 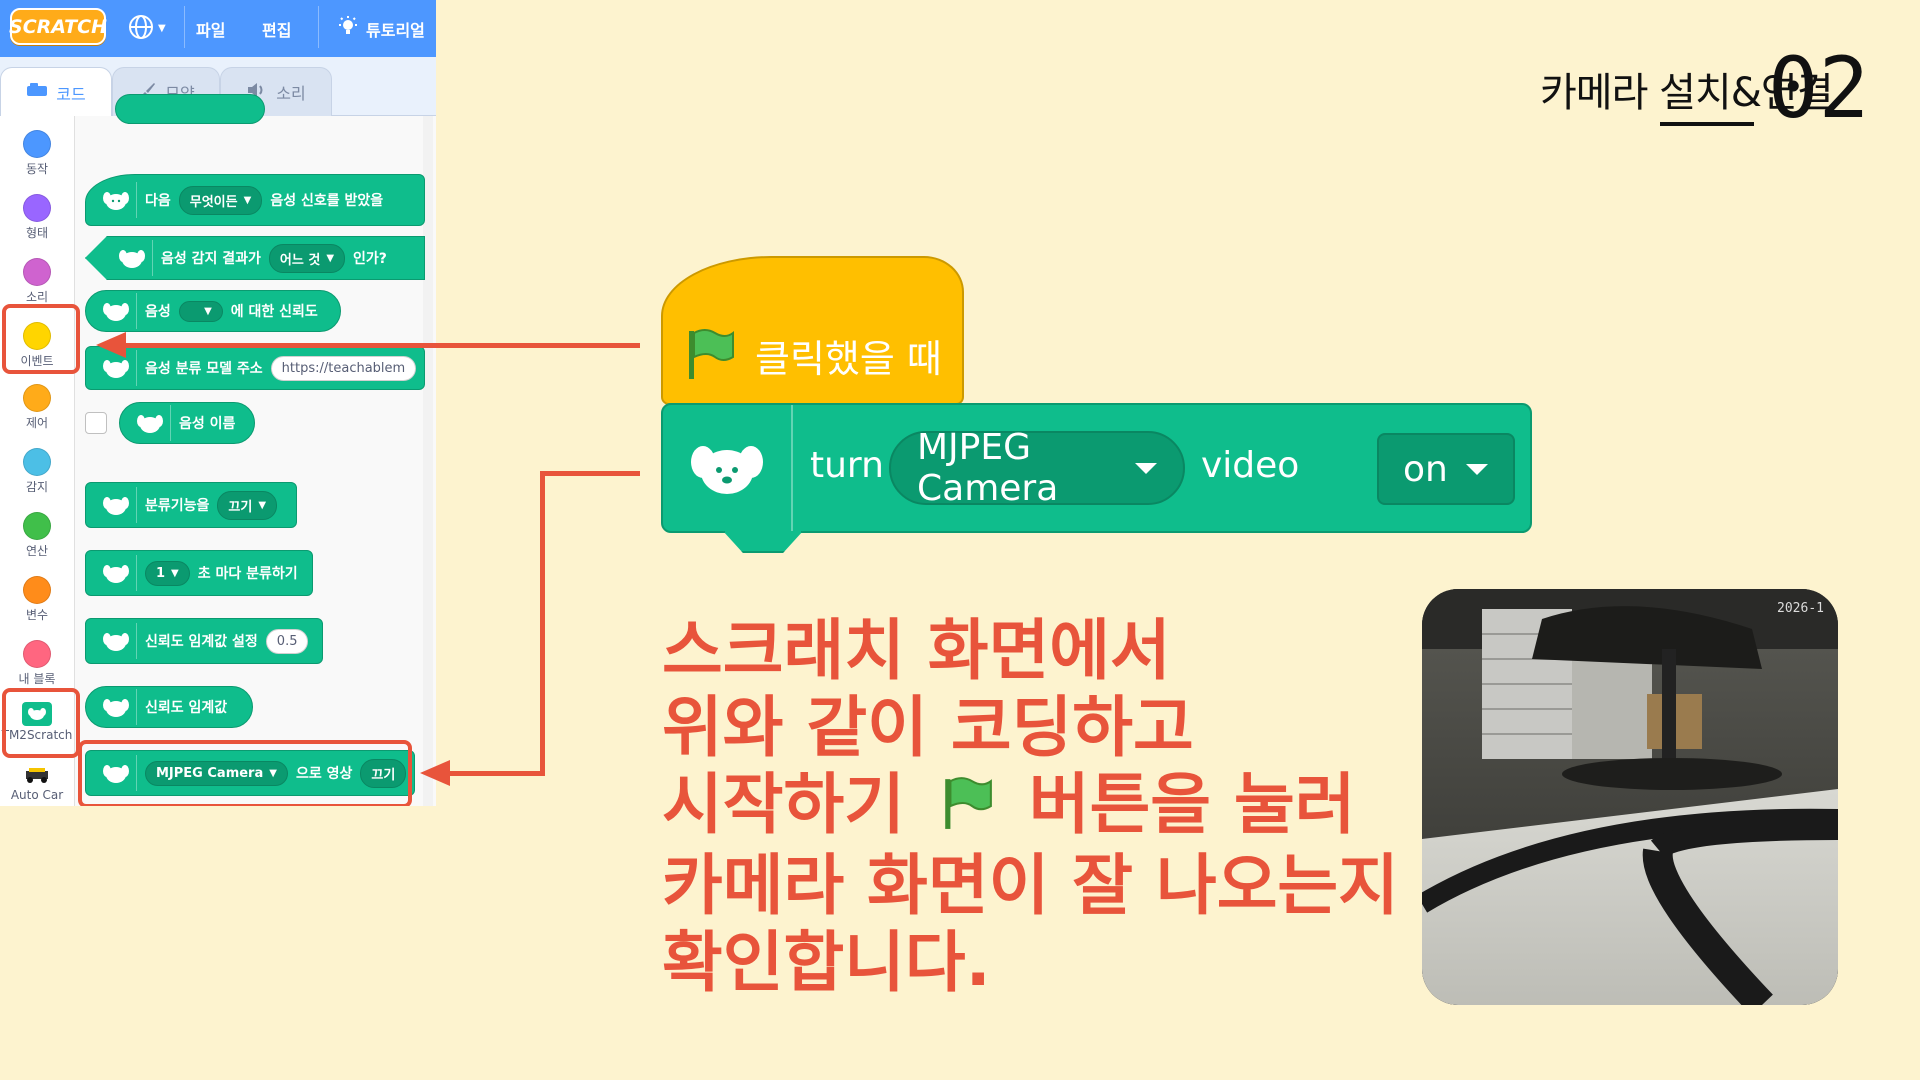 I want to click on category-label: 제어, so click(x=37, y=423).